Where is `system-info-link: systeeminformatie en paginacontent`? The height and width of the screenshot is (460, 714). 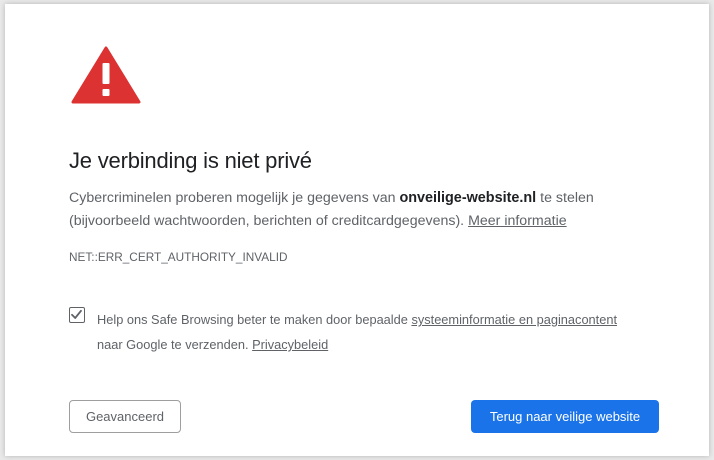 system-info-link: systeeminformatie en paginacontent is located at coordinates (514, 319).